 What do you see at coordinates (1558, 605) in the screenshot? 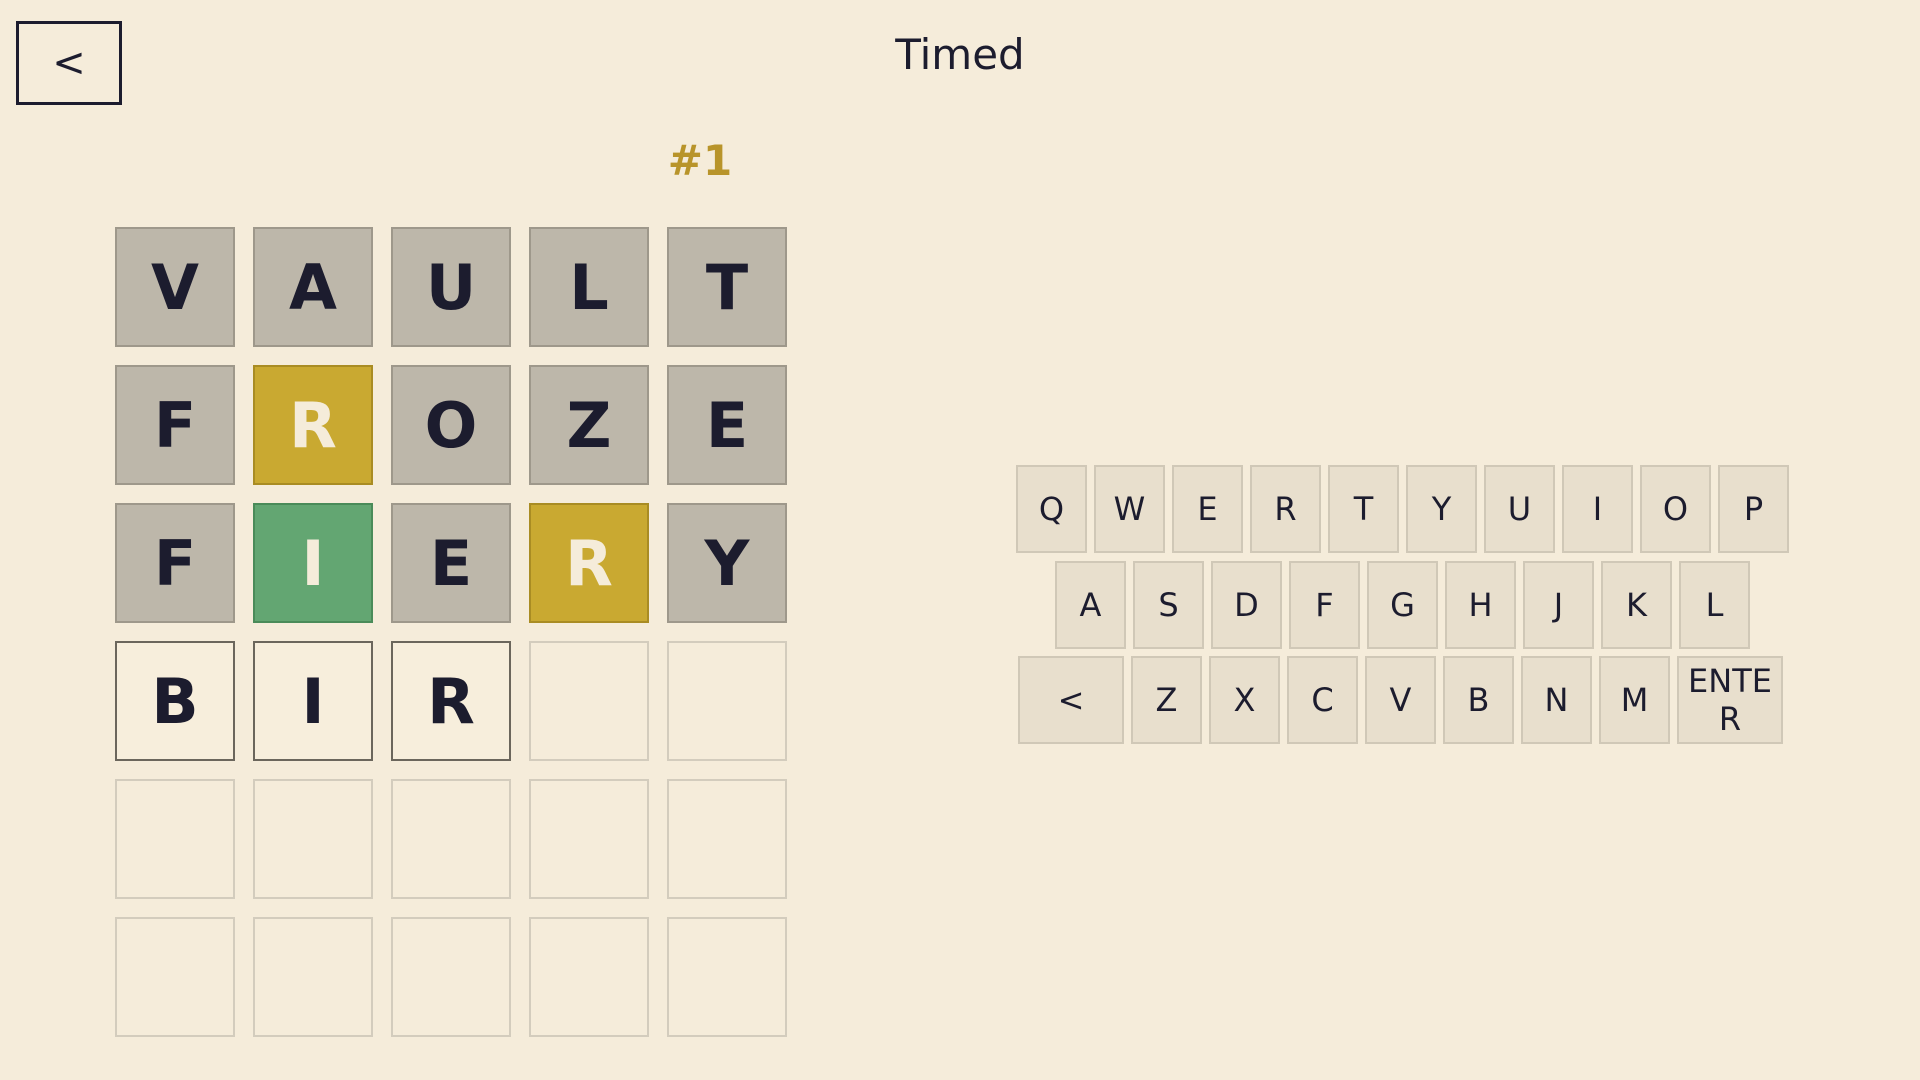
I see `key-j: J` at bounding box center [1558, 605].